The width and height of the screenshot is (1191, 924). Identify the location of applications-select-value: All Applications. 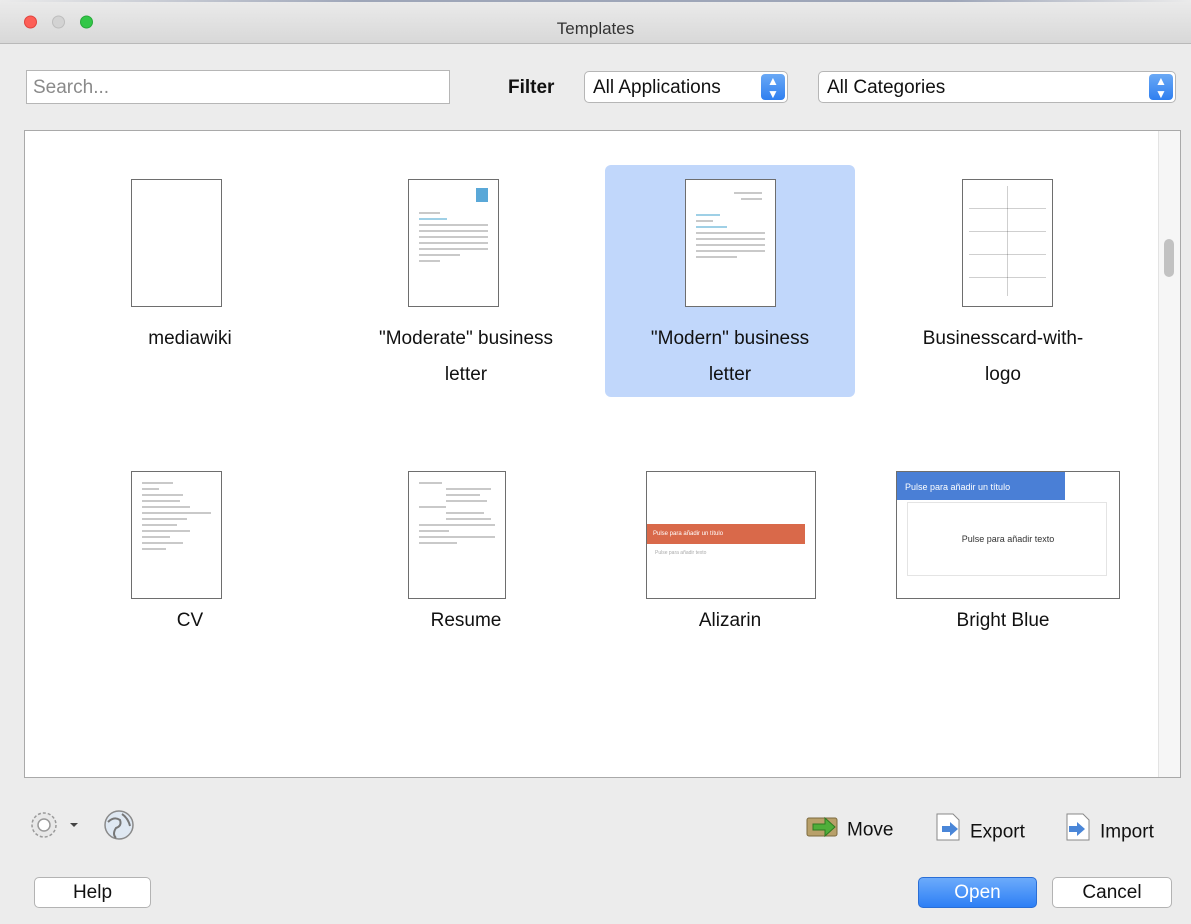
(657, 87).